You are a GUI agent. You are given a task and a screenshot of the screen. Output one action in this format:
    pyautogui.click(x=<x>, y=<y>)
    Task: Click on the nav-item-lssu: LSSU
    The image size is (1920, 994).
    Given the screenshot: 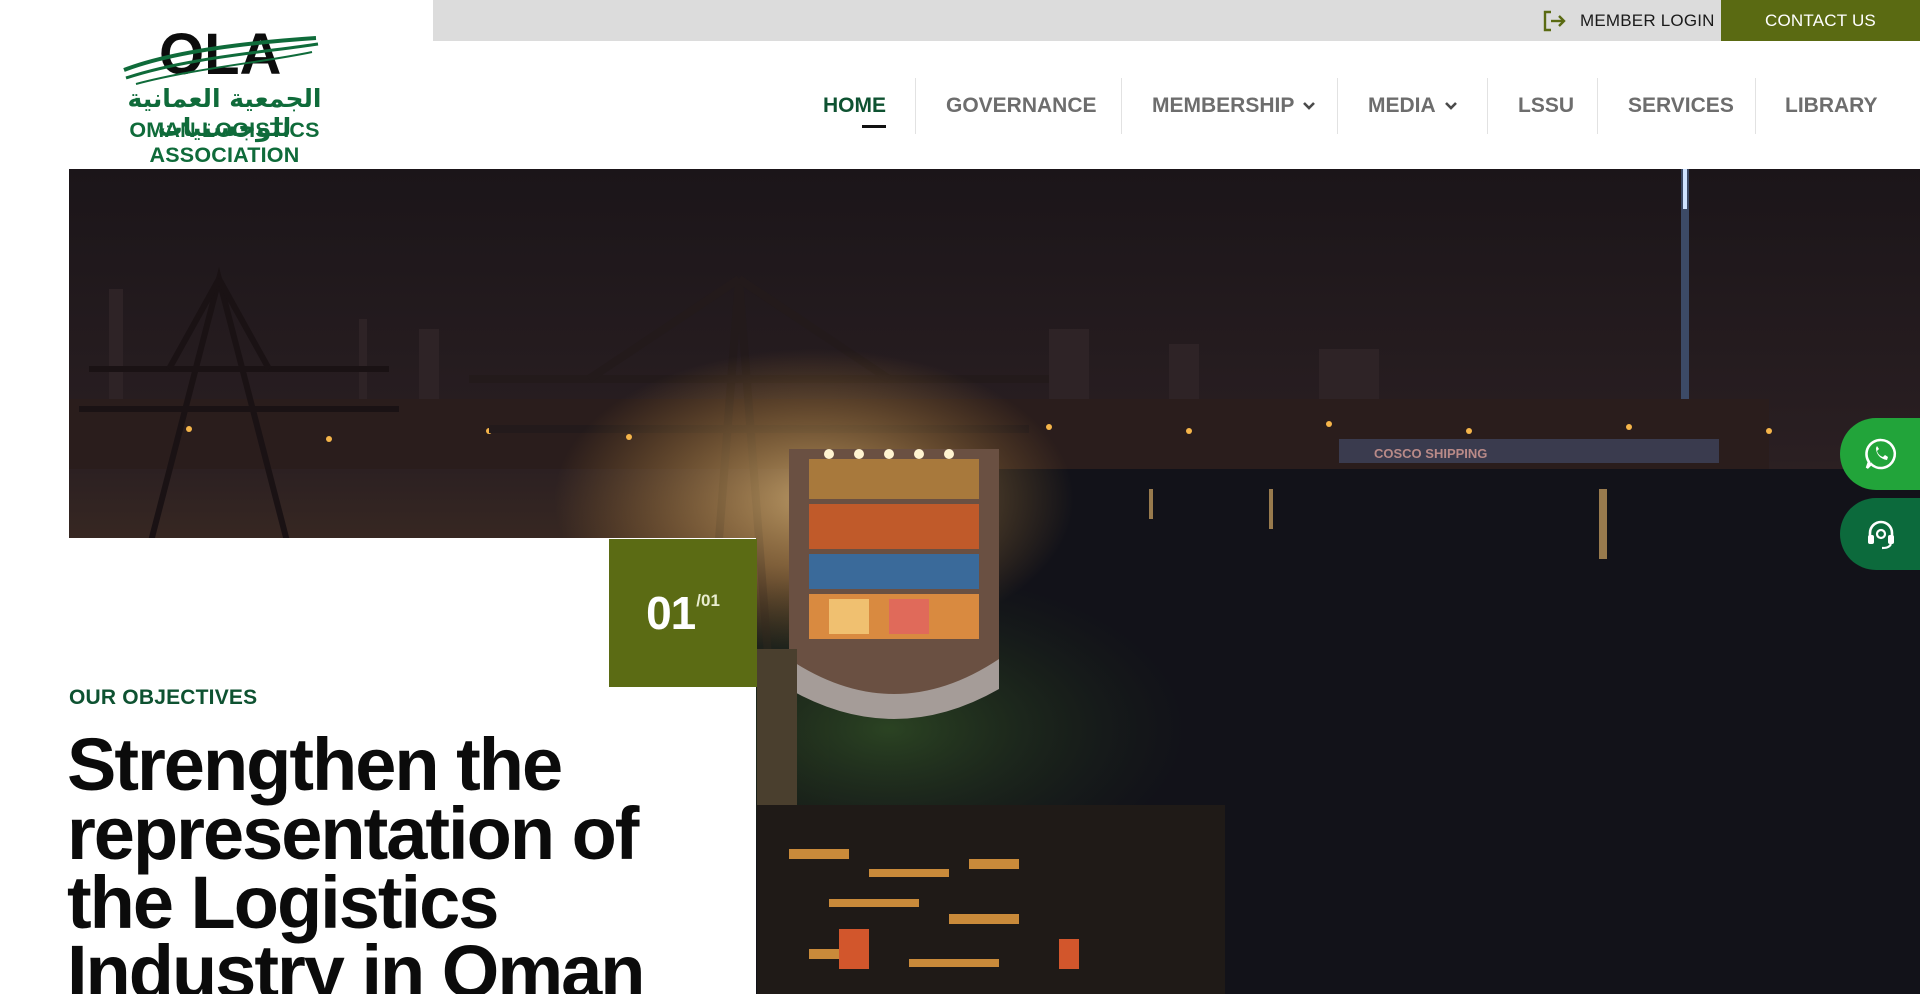 What is the action you would take?
    pyautogui.click(x=1546, y=106)
    